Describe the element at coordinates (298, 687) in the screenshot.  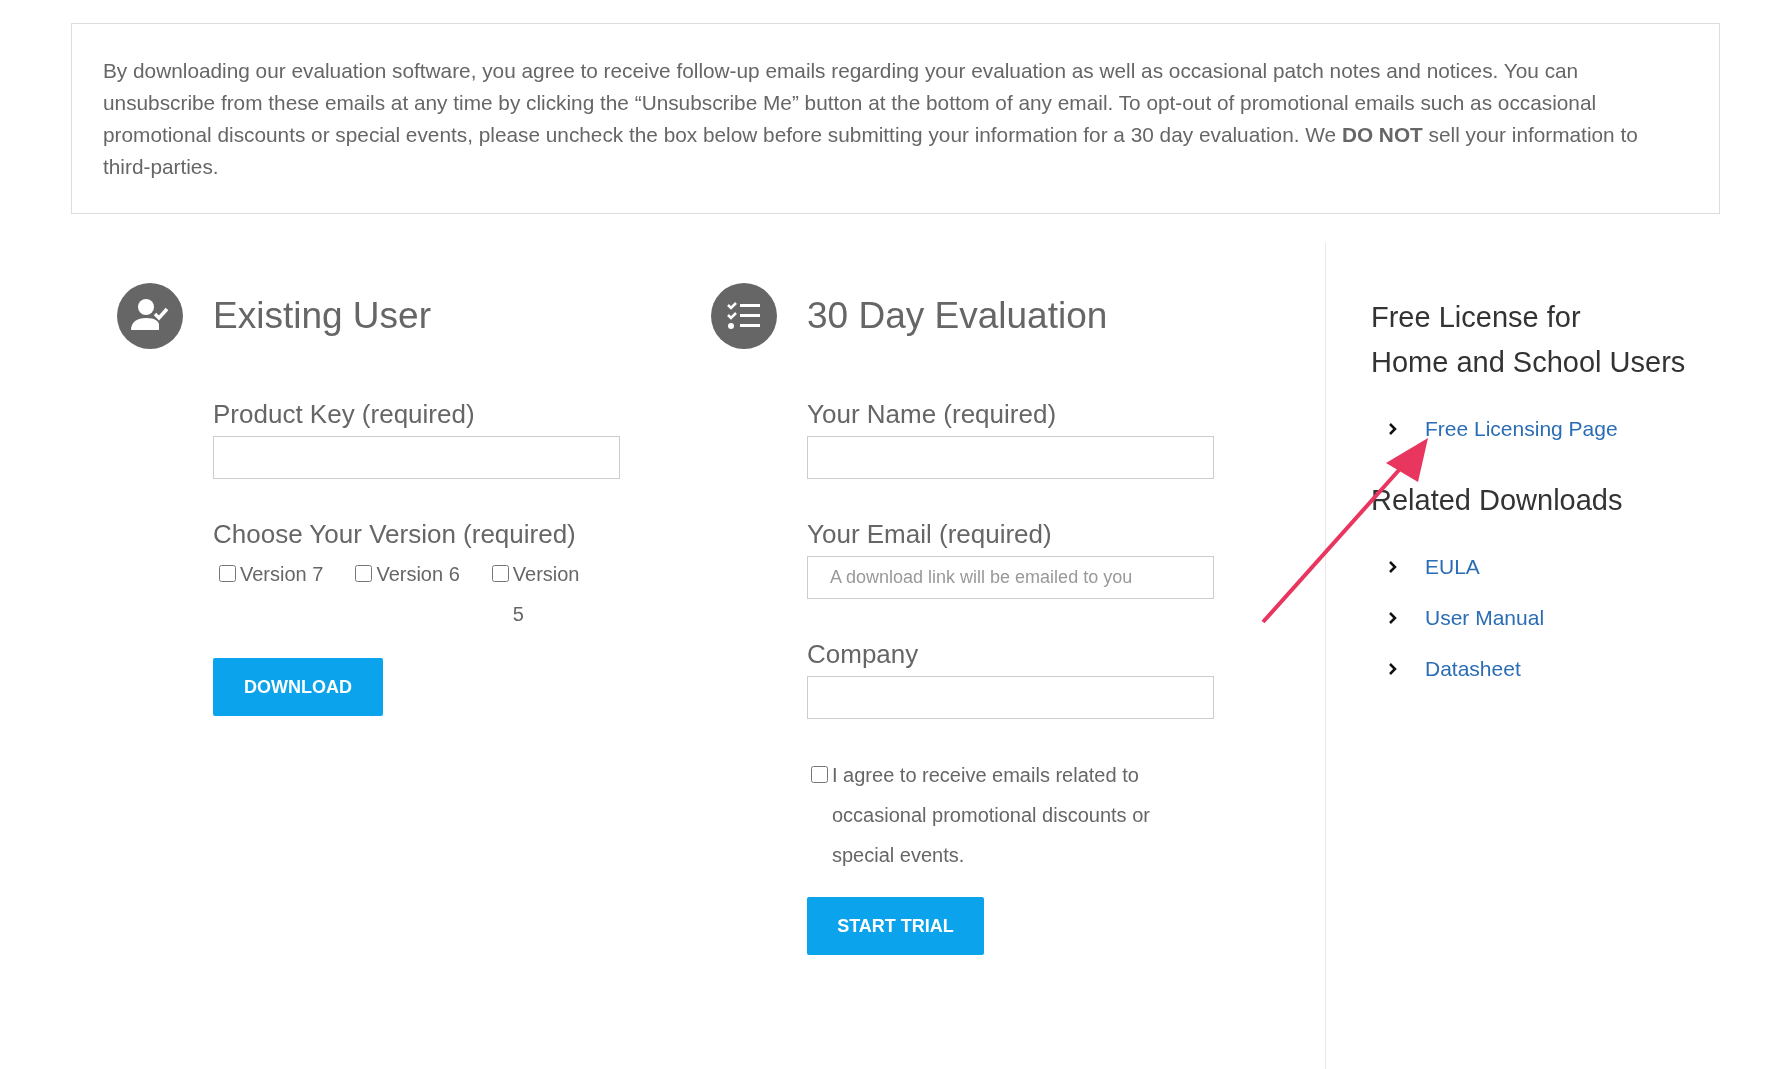
I see `download-button: DOWNLOAD` at that location.